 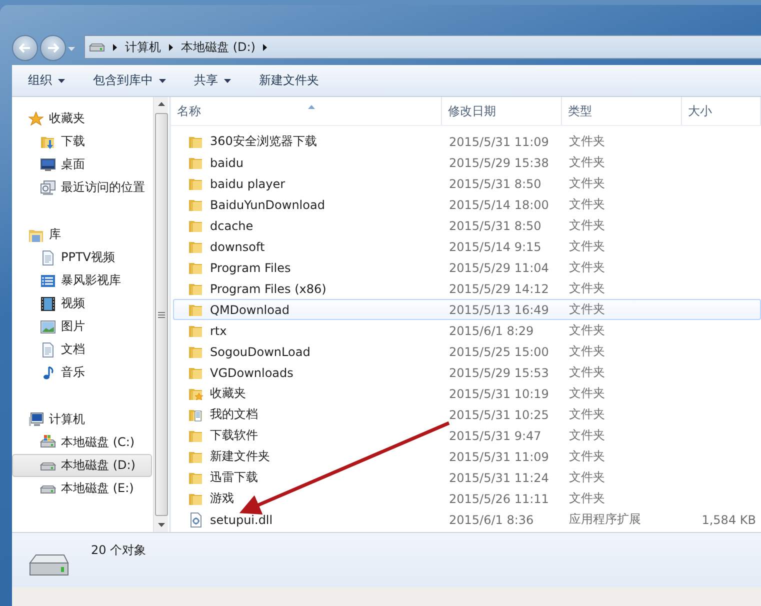 What do you see at coordinates (218, 47) in the screenshot?
I see `breadcrumb-item: 本地磁盘 (D:)` at bounding box center [218, 47].